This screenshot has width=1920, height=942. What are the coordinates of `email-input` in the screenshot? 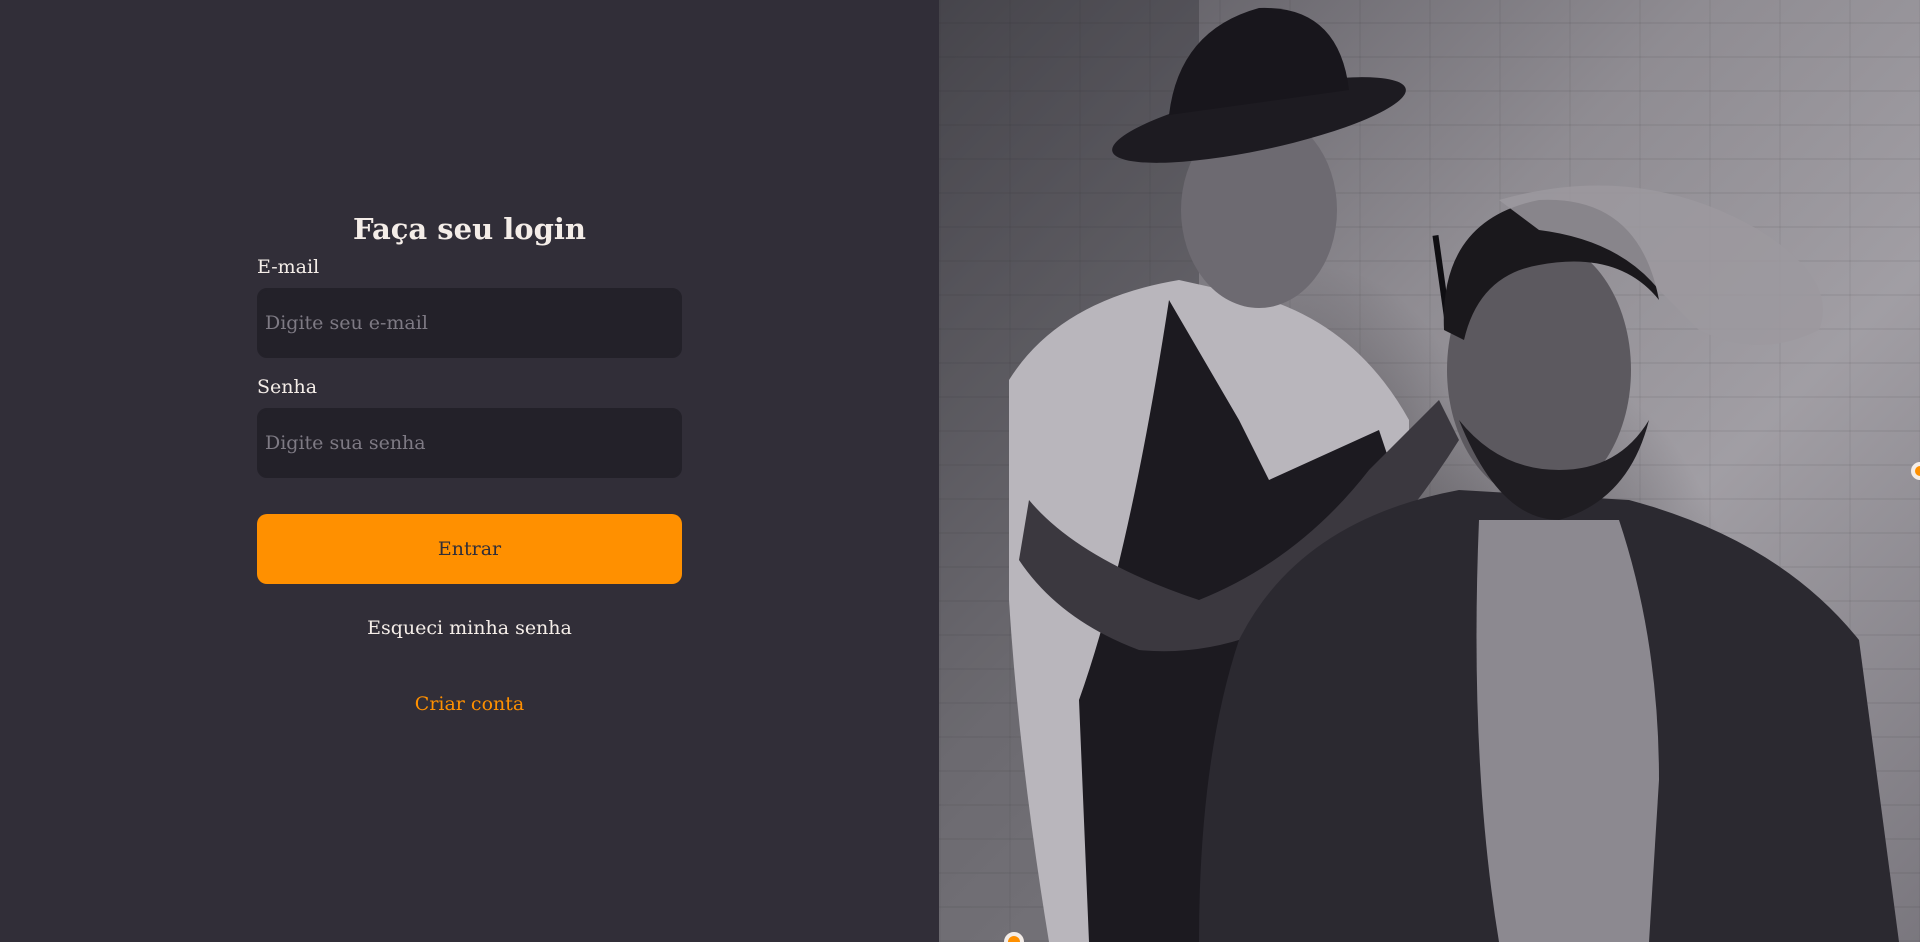 It's located at (469, 323).